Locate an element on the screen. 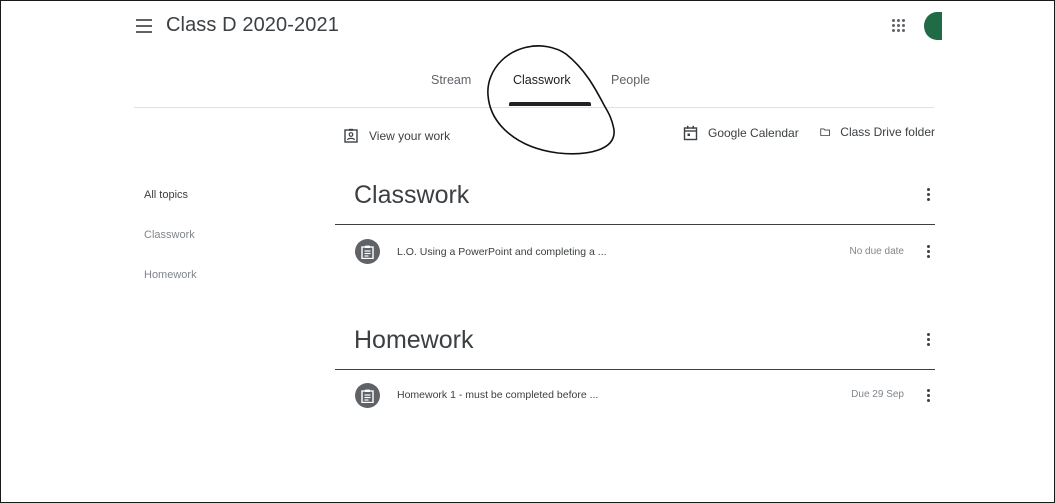 This screenshot has height=503, width=1055. viewport-clip is located at coordinates (952, 26).